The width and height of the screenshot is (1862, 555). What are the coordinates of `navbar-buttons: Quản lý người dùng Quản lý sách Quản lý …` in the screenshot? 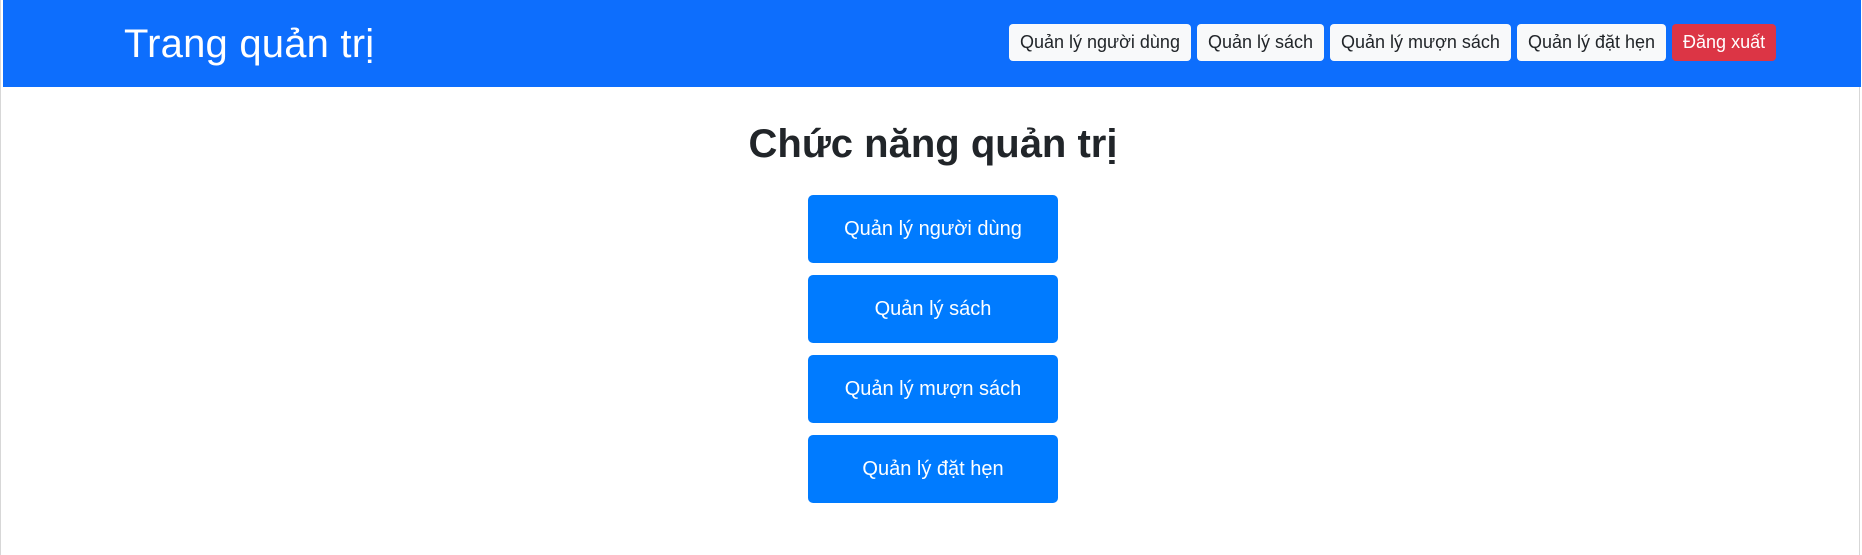 It's located at (1393, 42).